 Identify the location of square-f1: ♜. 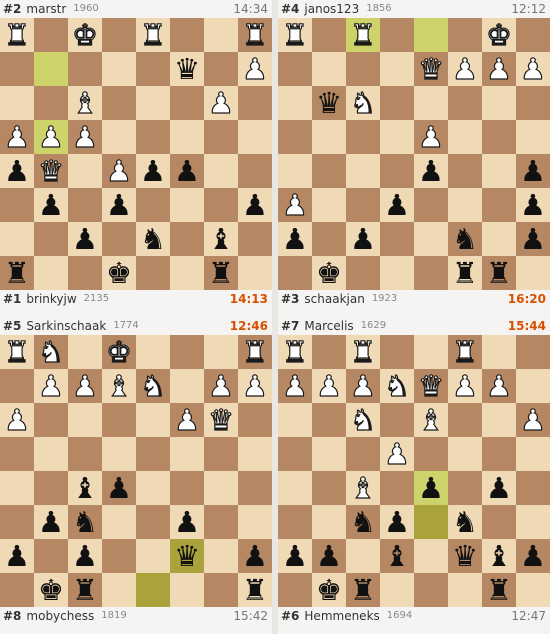
(465, 273).